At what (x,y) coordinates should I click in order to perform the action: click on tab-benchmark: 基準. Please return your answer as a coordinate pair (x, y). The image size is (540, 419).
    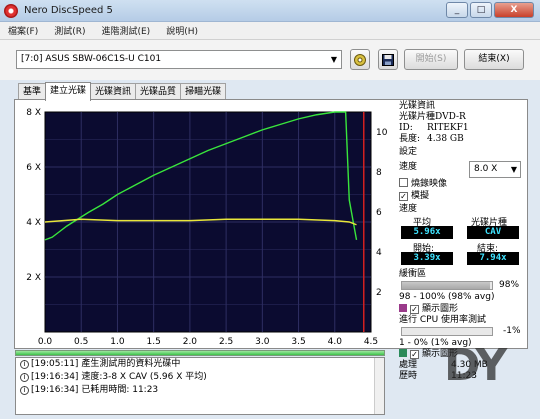
    Looking at the image, I should click on (32, 91).